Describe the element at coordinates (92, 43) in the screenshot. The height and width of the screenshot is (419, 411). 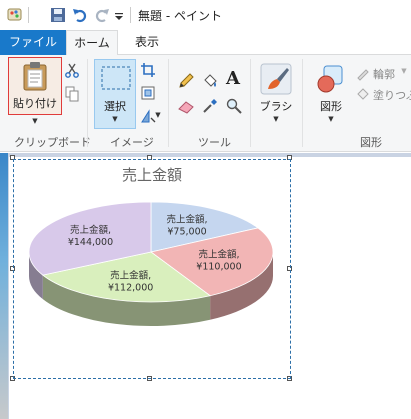
I see `tab-home: ホーム` at that location.